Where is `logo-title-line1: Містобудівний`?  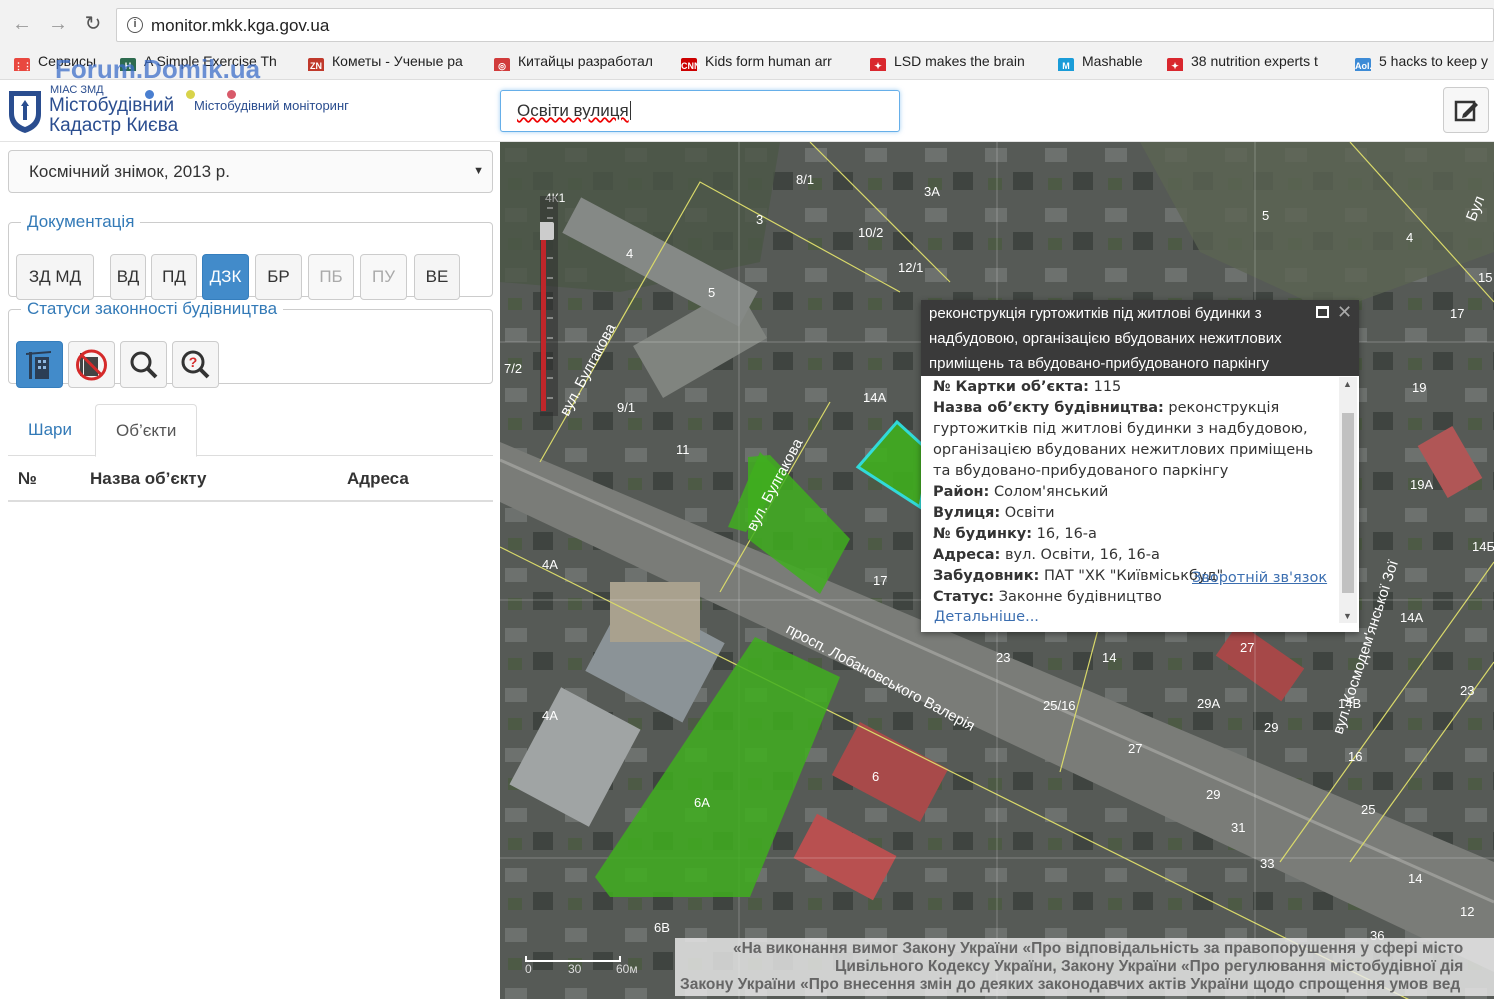
logo-title-line1: Містобудівний is located at coordinates (112, 105).